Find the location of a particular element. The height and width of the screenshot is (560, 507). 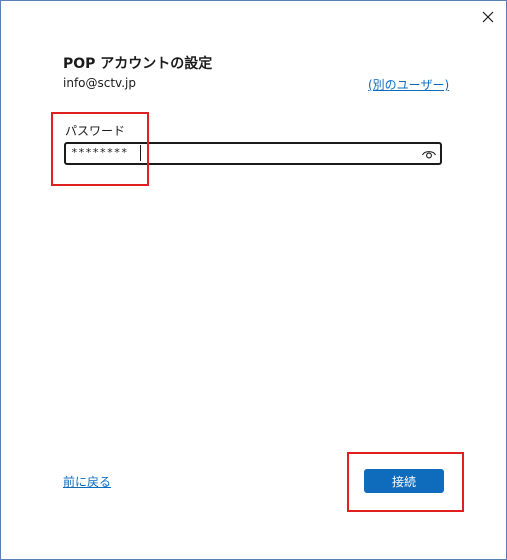

connect-highlight-box is located at coordinates (405, 482).